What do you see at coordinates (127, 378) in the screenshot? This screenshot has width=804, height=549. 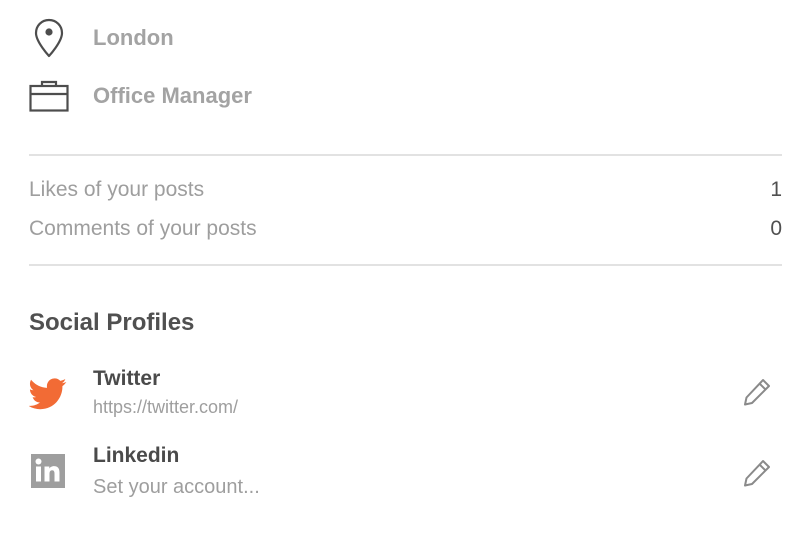 I see `social-name: Twitter` at bounding box center [127, 378].